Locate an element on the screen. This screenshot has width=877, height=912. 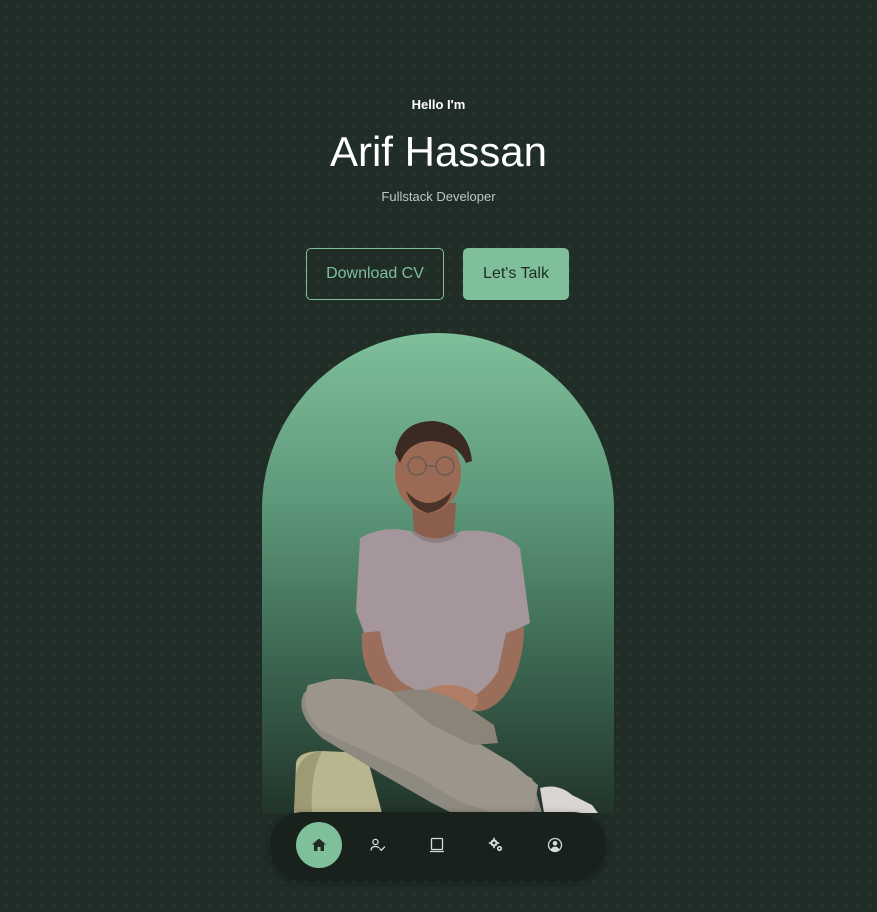
gears-icon is located at coordinates (495, 844).